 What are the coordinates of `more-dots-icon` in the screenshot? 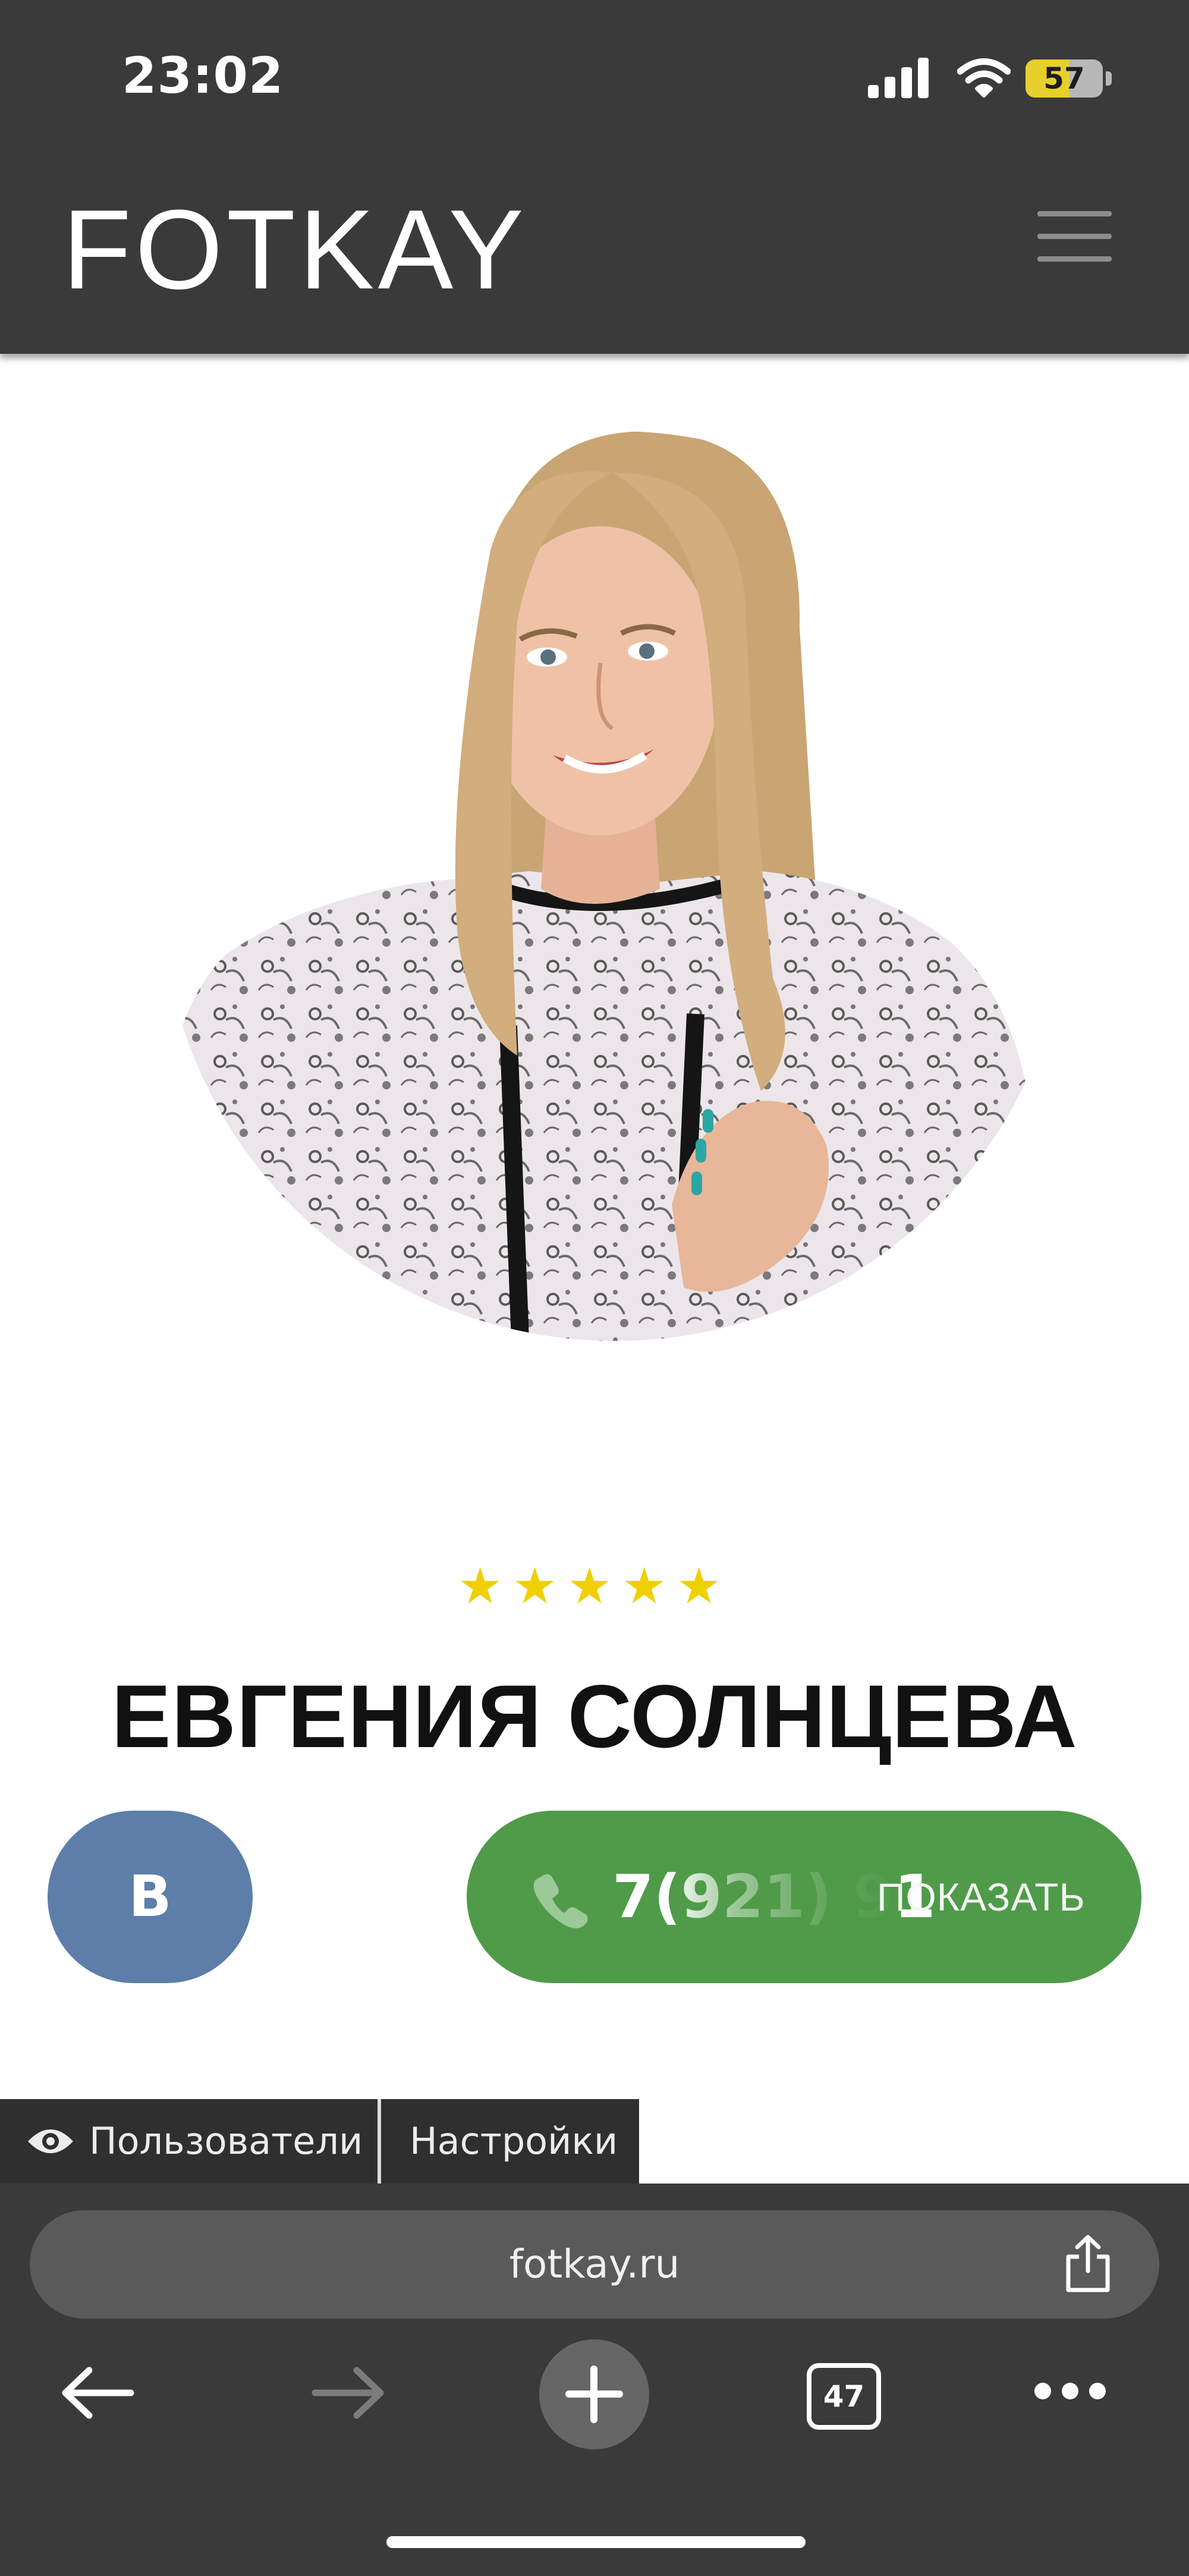 It's located at (1070, 2392).